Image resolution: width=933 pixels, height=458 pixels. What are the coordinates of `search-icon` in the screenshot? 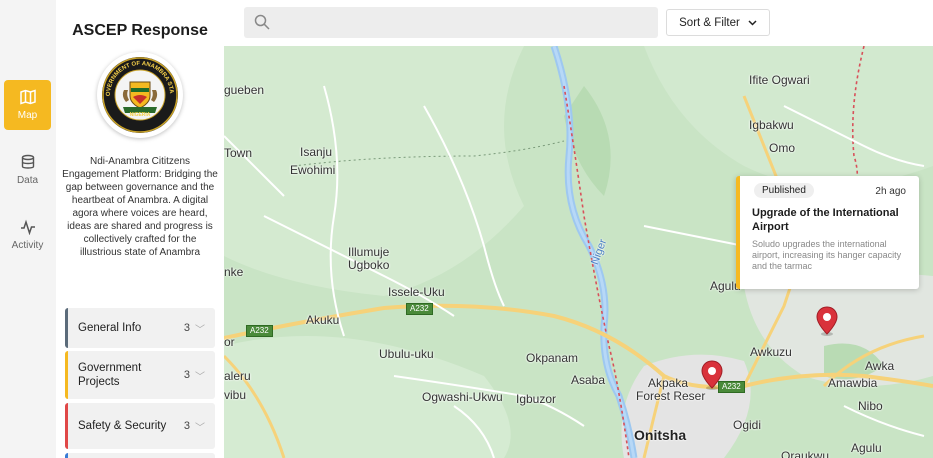 It's located at (262, 22).